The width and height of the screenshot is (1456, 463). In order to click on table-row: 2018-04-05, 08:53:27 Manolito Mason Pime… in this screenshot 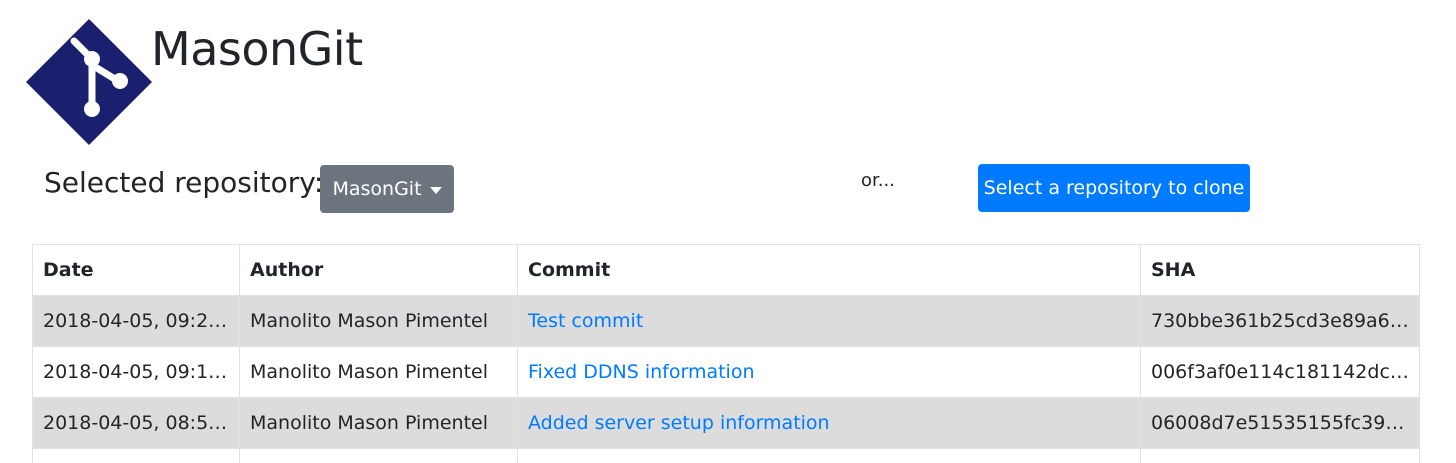, I will do `click(726, 423)`.